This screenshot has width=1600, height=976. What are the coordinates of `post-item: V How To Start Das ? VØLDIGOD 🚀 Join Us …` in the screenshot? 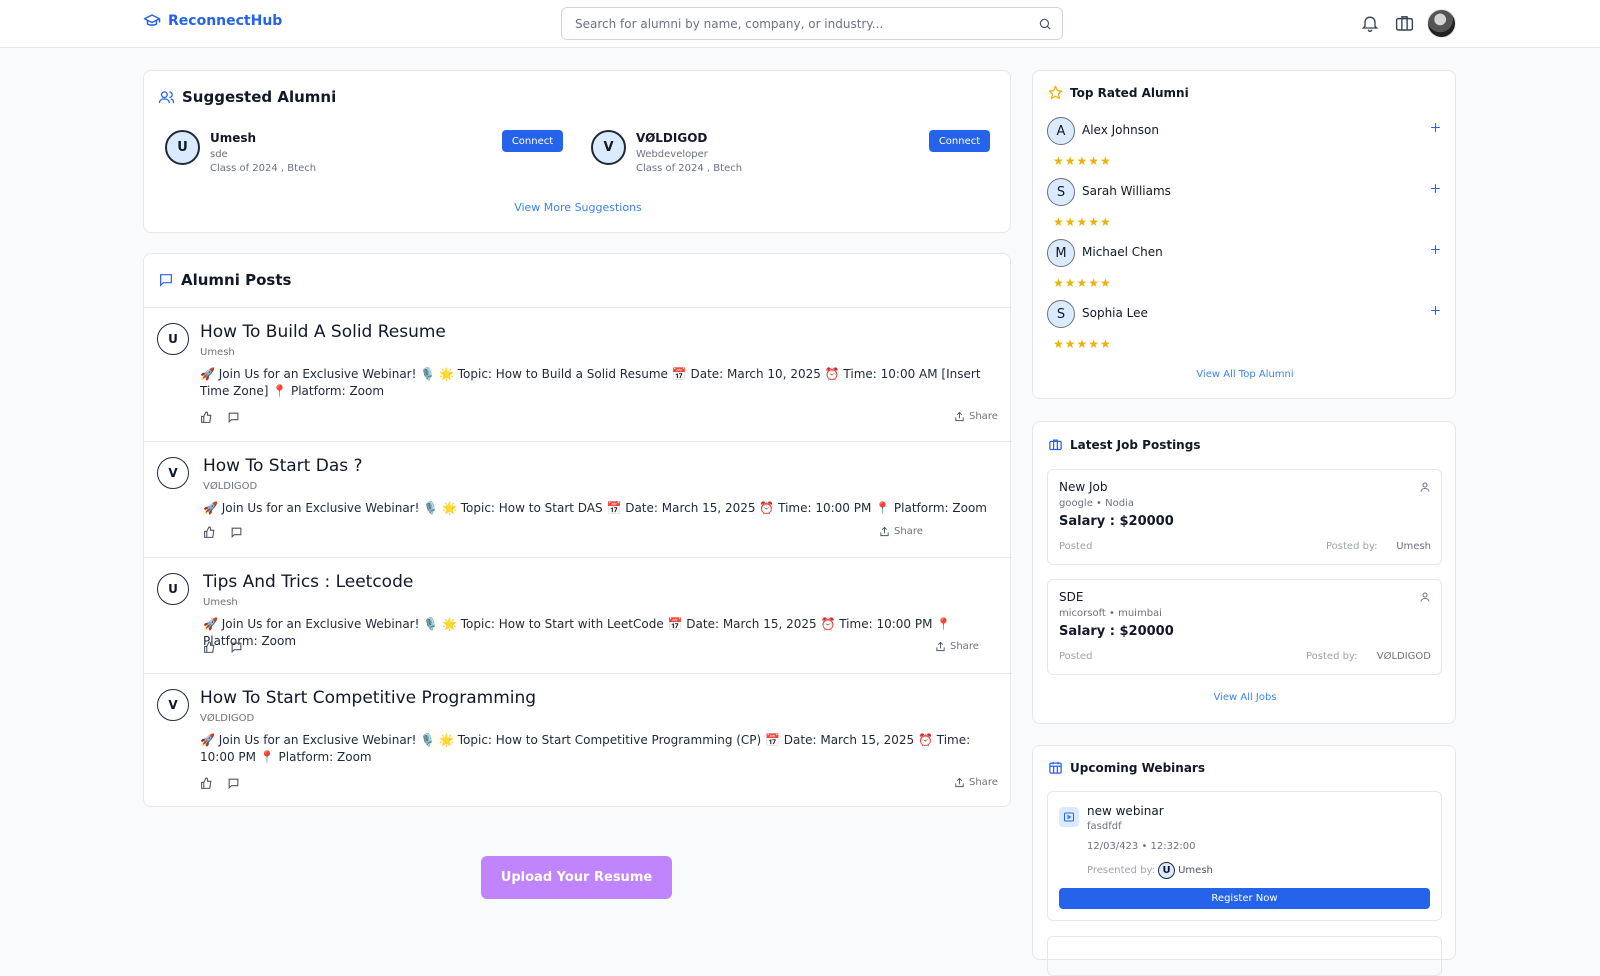 It's located at (578, 499).